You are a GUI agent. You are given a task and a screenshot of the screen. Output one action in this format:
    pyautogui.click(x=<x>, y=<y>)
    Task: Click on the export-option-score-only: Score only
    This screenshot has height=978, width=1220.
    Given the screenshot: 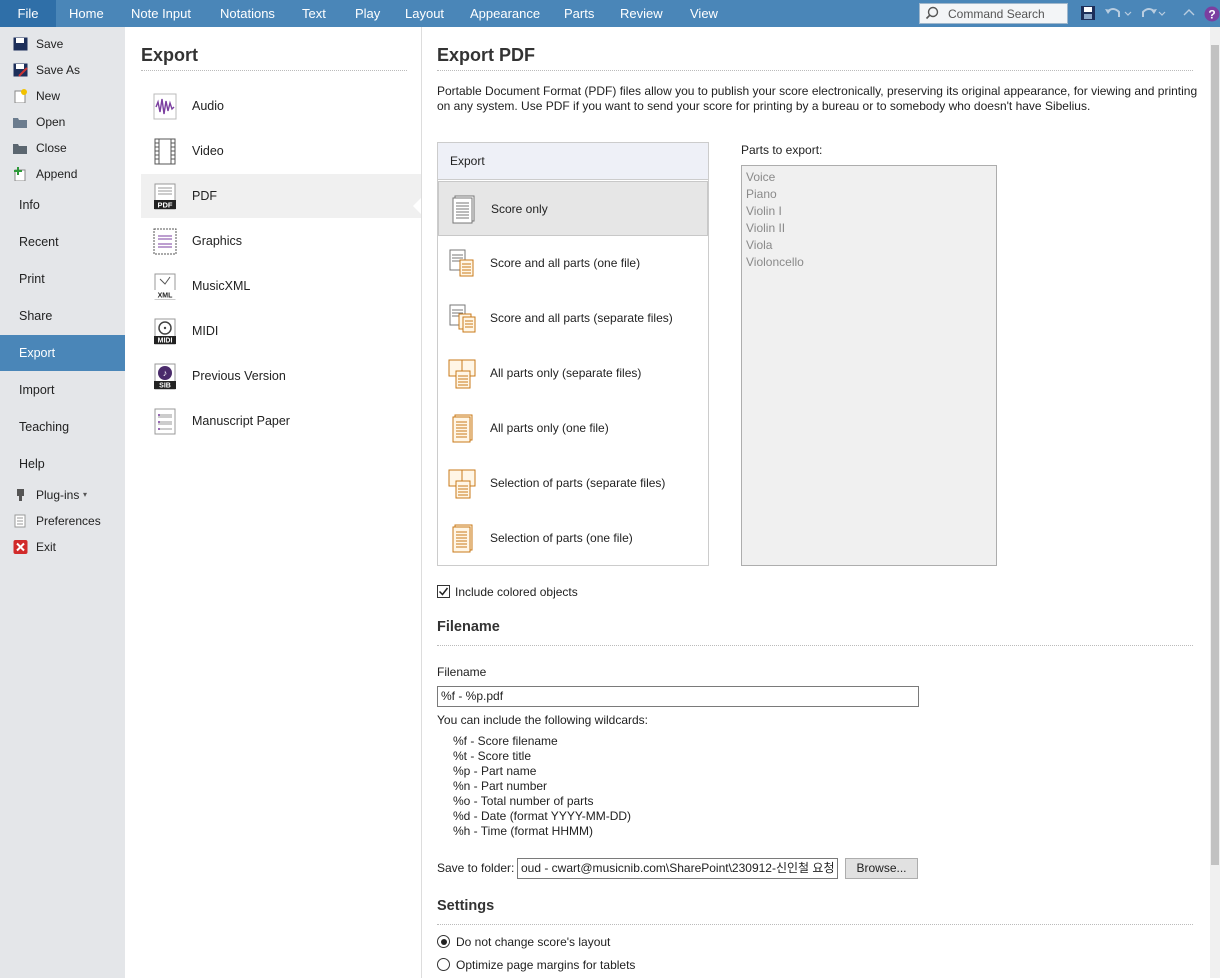 What is the action you would take?
    pyautogui.click(x=573, y=208)
    